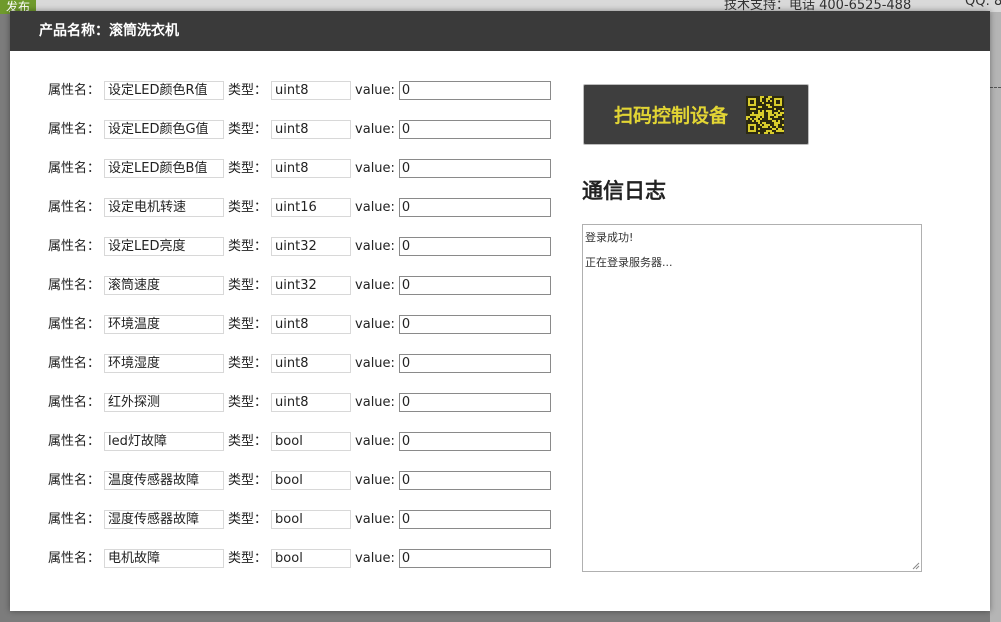 Image resolution: width=1001 pixels, height=622 pixels. I want to click on attr-name-field: 红外探测, so click(164, 402).